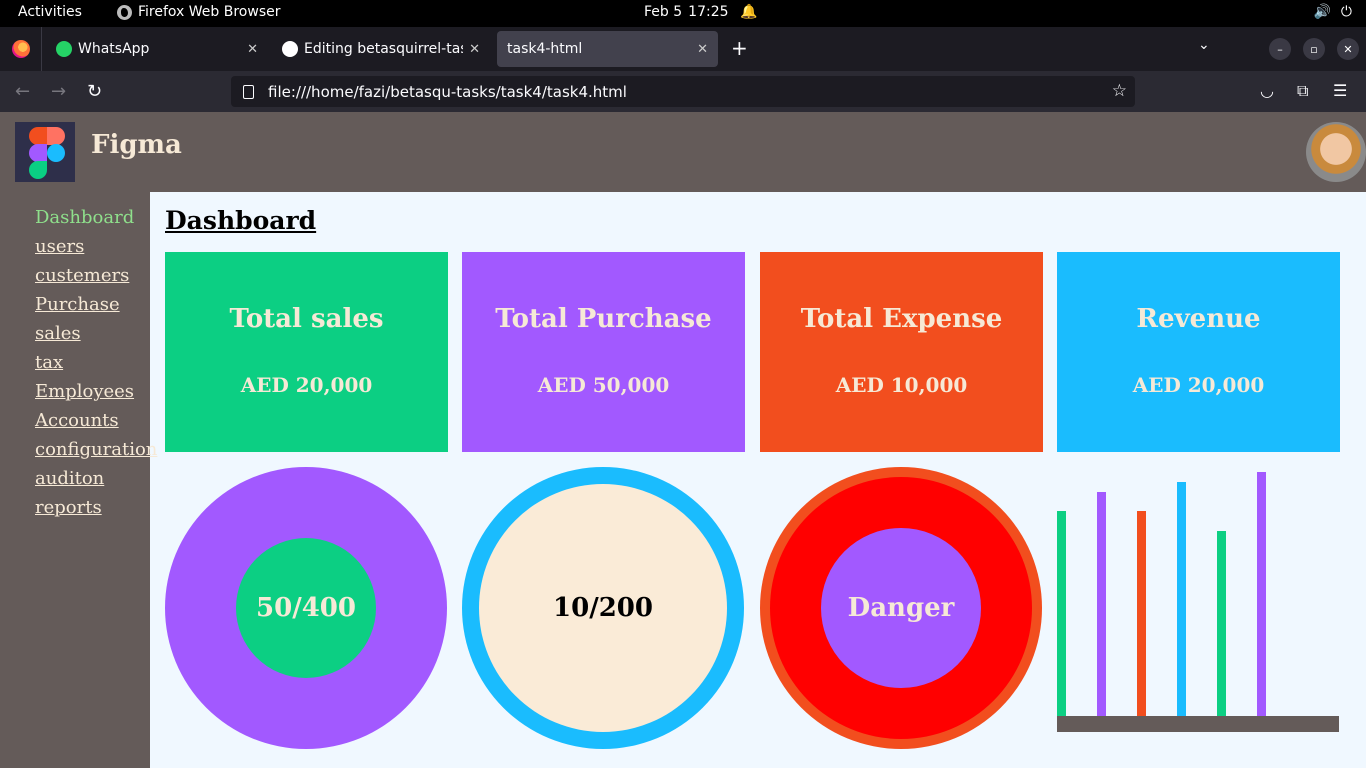  I want to click on bookmark-star-icon: ☆, so click(1119, 91).